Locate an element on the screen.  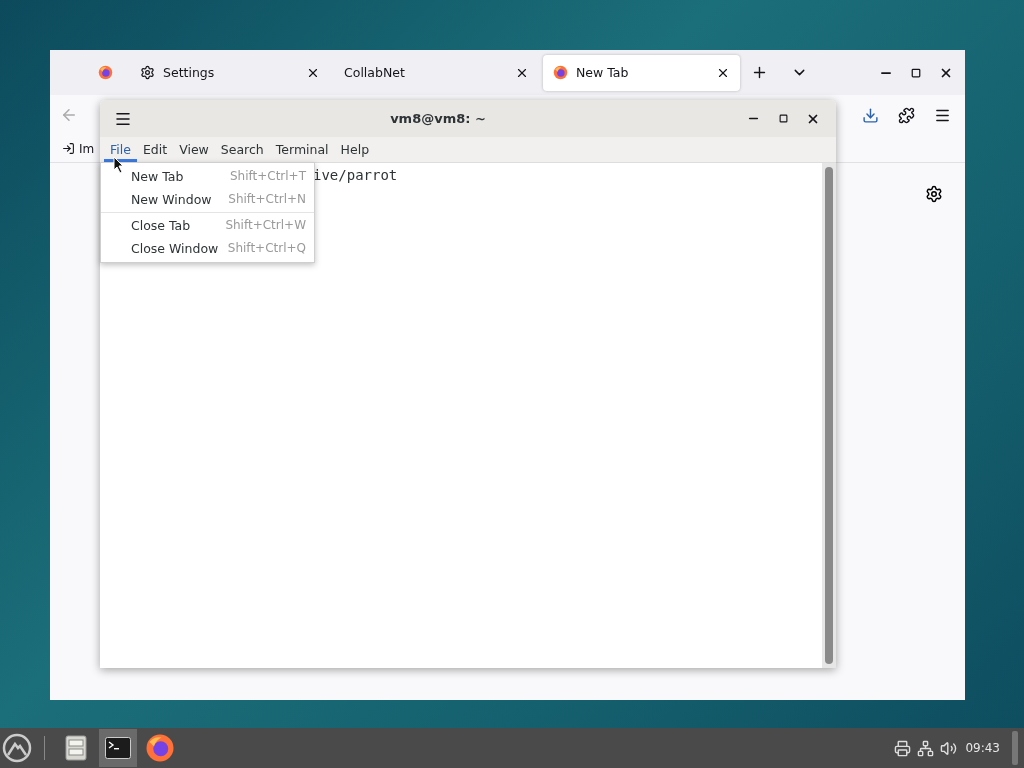
menu-item: View is located at coordinates (194, 149).